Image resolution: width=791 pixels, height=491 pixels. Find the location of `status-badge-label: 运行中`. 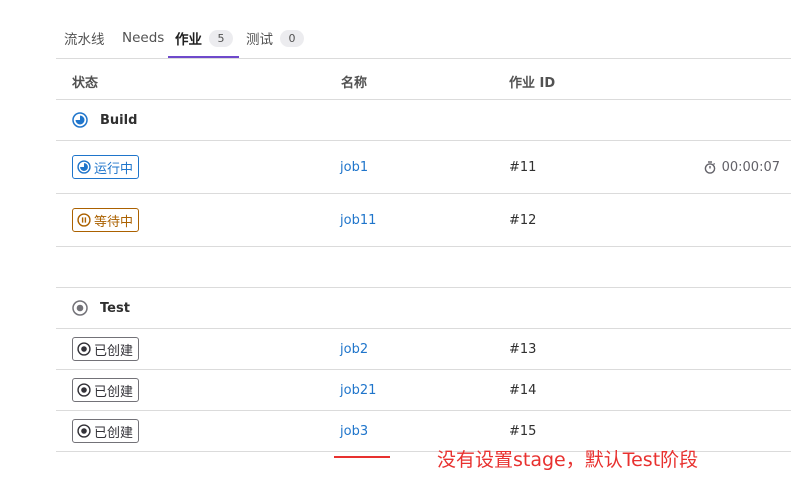

status-badge-label: 运行中 is located at coordinates (114, 169).